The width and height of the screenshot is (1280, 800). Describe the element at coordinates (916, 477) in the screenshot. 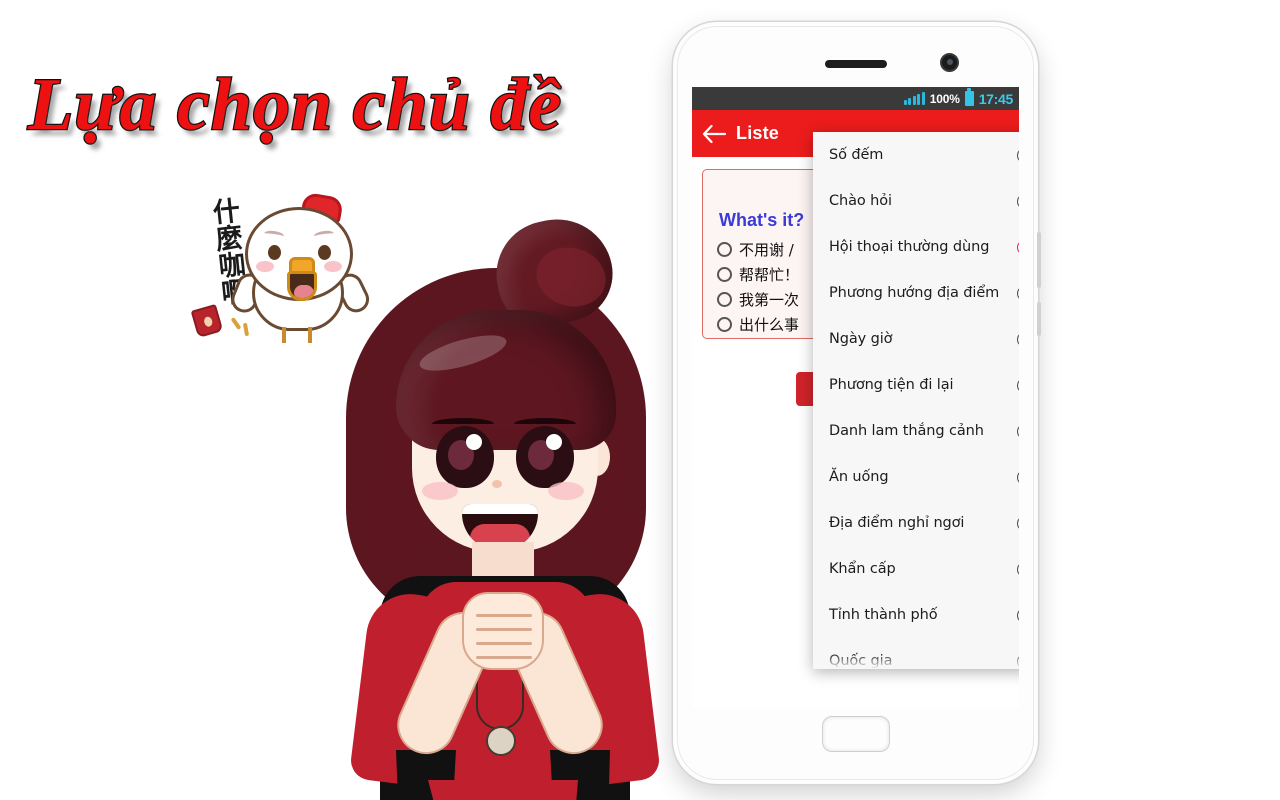

I see `topic-option-7: Ăn uống` at that location.